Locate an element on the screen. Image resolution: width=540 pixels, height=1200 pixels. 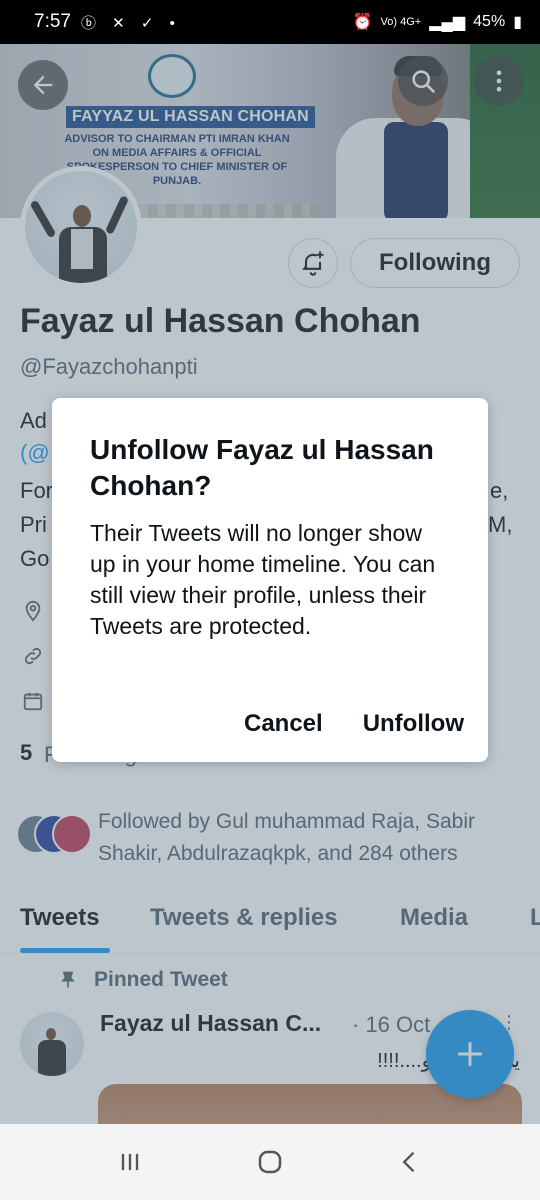
status-time: 7:57 is located at coordinates (52, 21).